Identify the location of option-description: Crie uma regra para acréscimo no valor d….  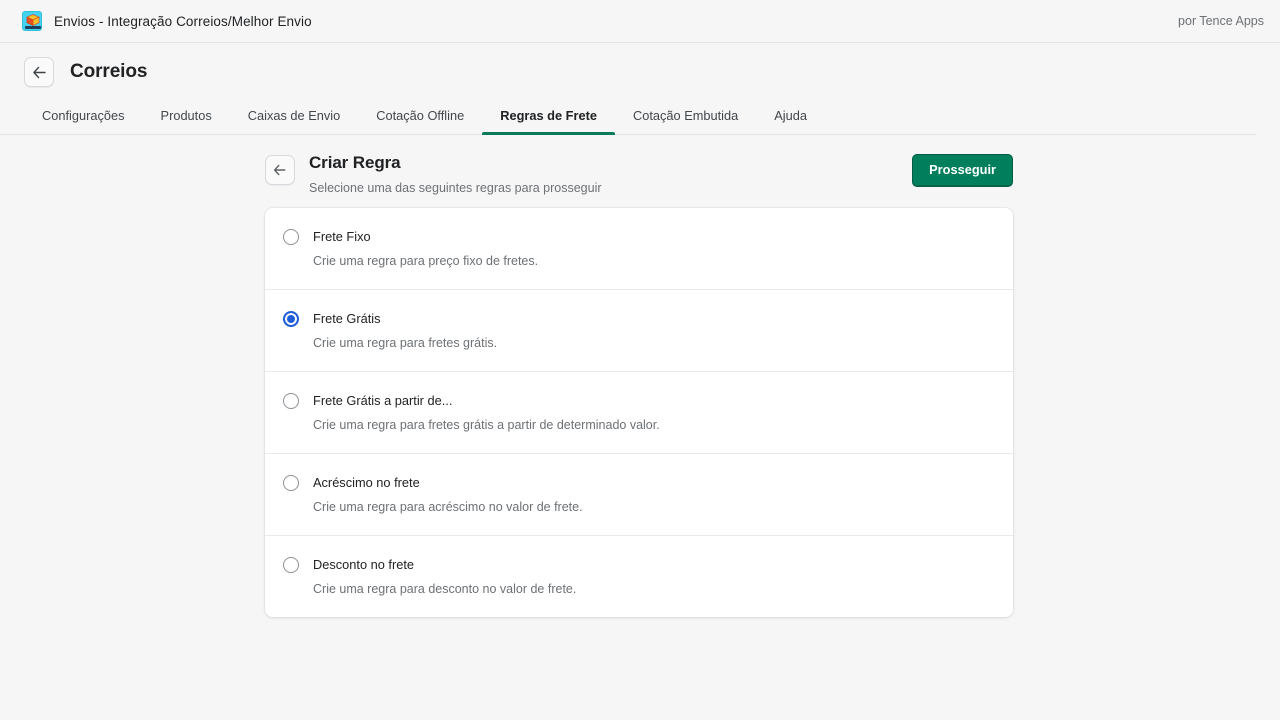
(448, 507).